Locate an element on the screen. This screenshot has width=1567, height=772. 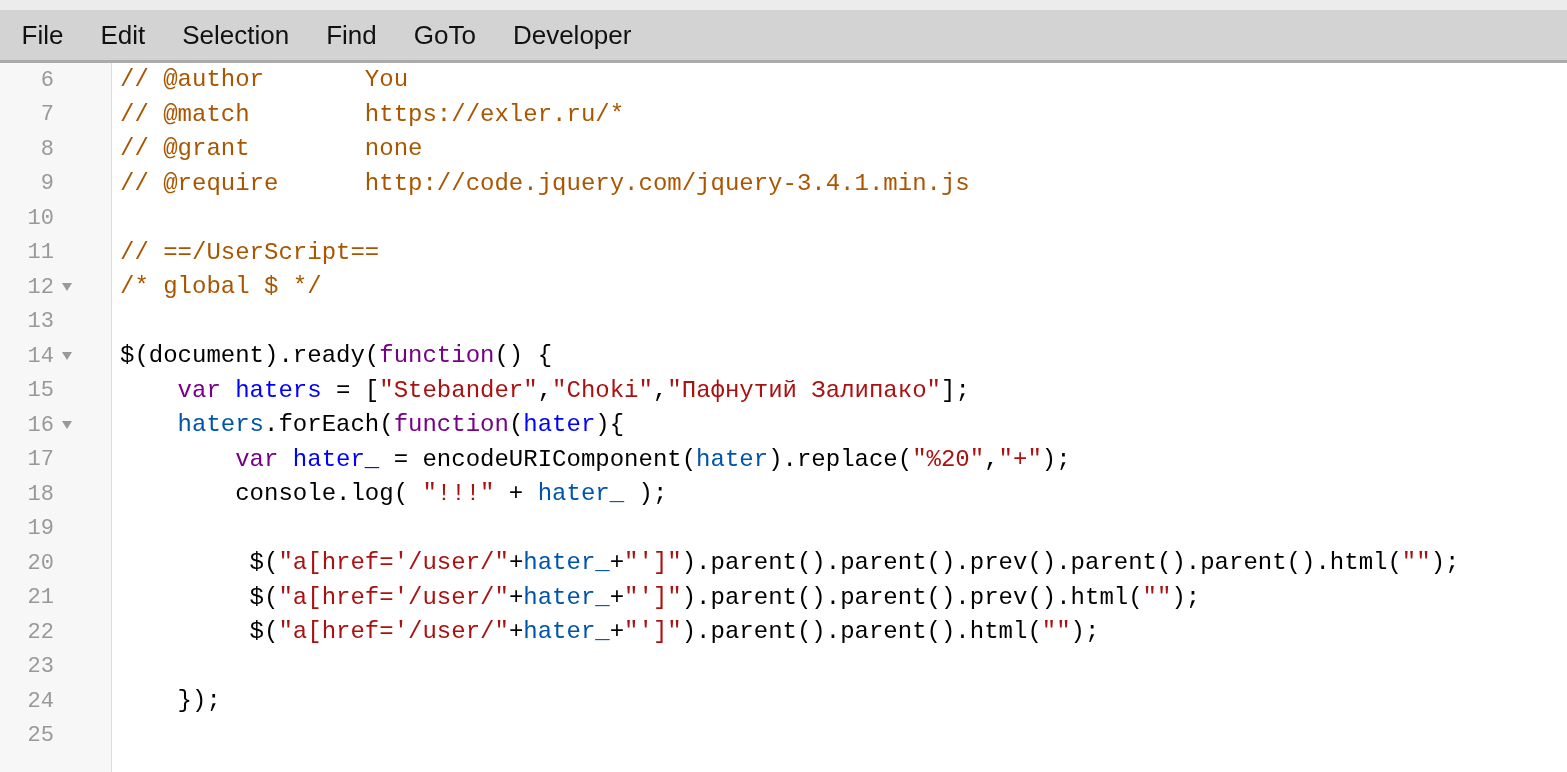
line-number: 10 is located at coordinates (40, 218).